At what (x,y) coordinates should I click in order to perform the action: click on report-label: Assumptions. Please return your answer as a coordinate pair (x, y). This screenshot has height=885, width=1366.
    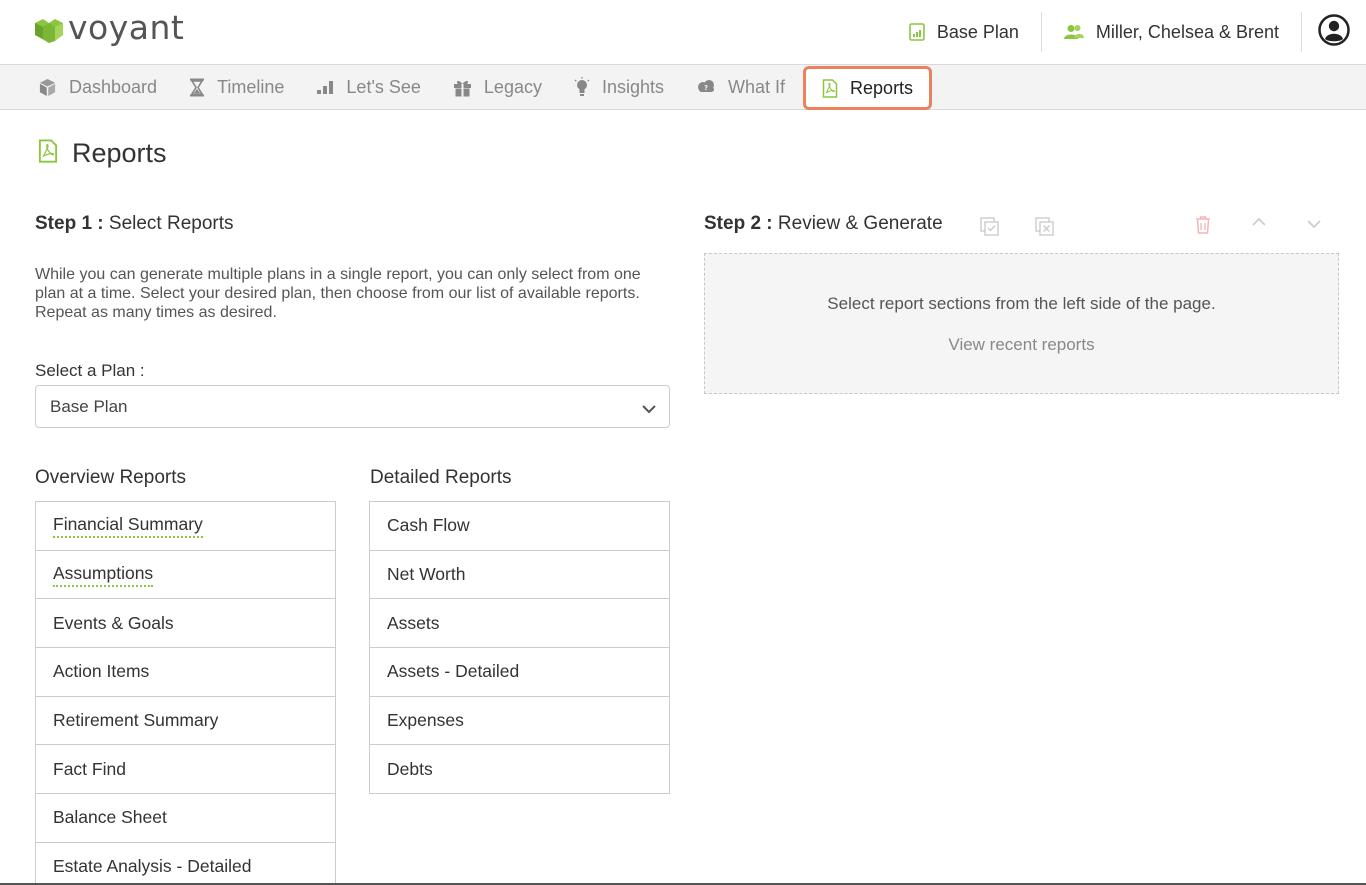
    Looking at the image, I should click on (103, 575).